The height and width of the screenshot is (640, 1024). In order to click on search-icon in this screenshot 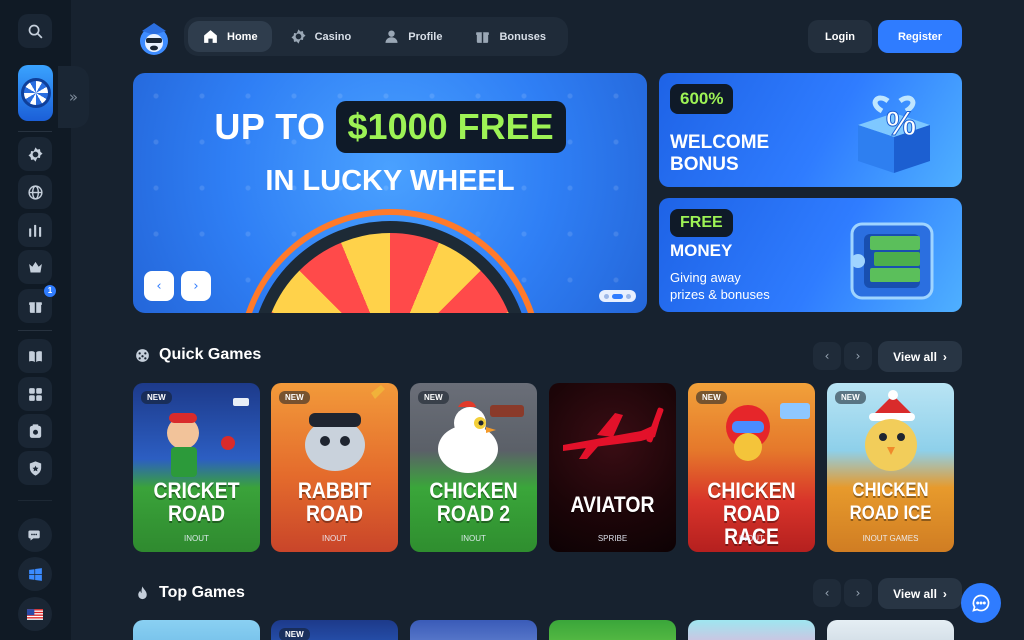, I will do `click(35, 31)`.